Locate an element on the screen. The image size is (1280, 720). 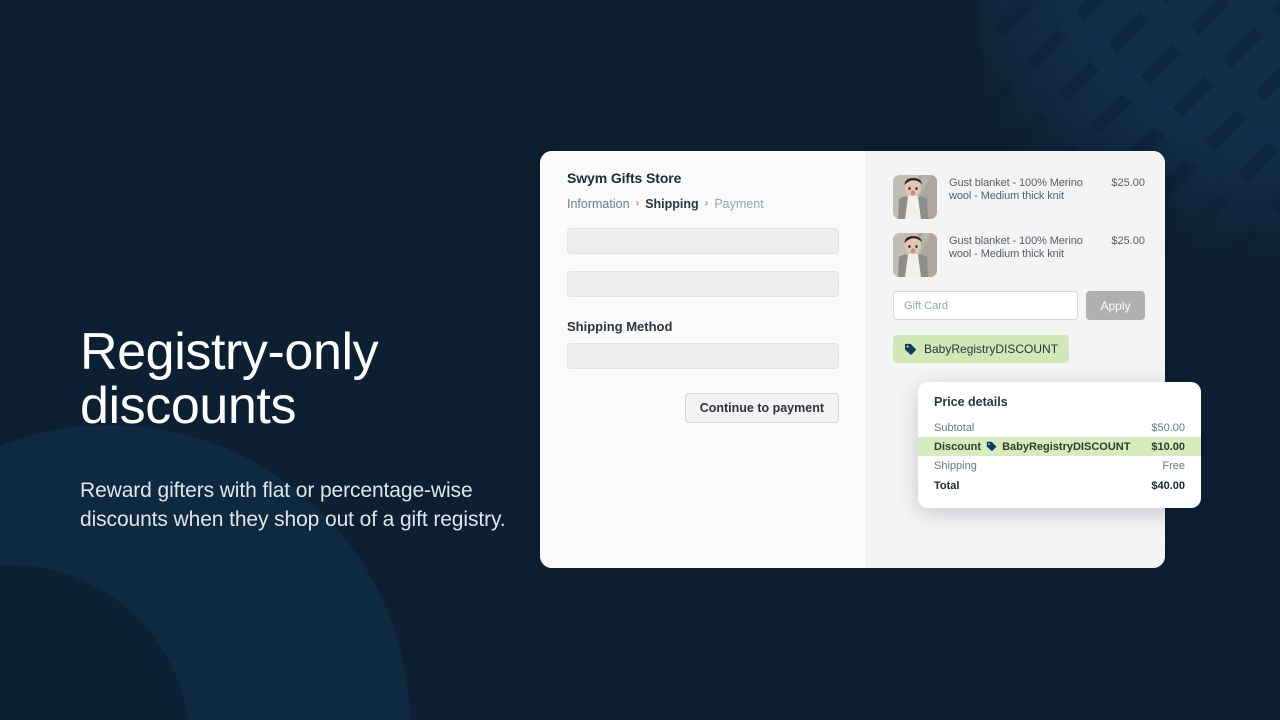
price-row-label: Discount BabyRegistryDISCOUNT is located at coordinates (1032, 447).